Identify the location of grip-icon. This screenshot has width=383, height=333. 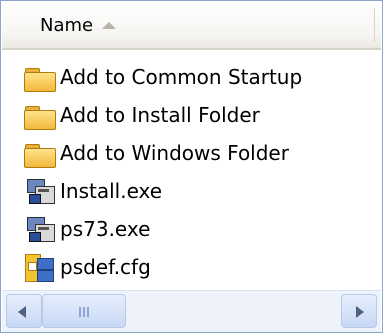
(85, 312).